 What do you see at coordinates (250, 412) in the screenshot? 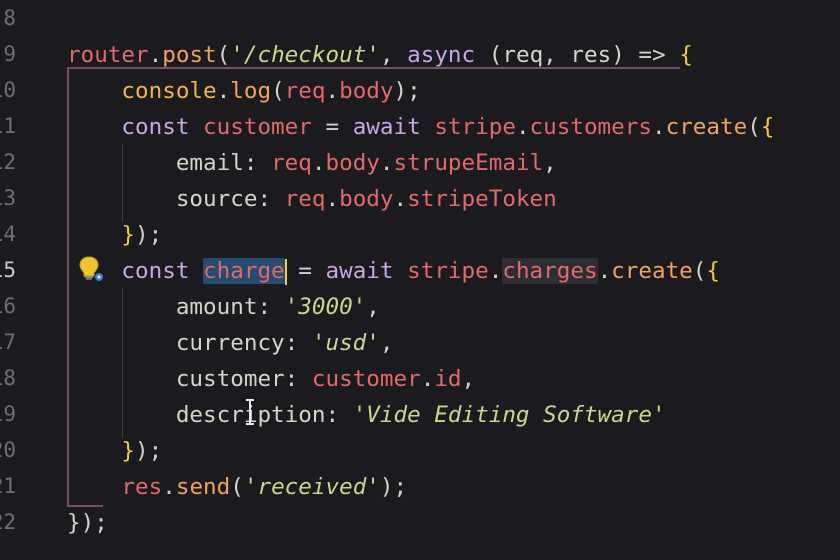
I see `text-cursor-icon` at bounding box center [250, 412].